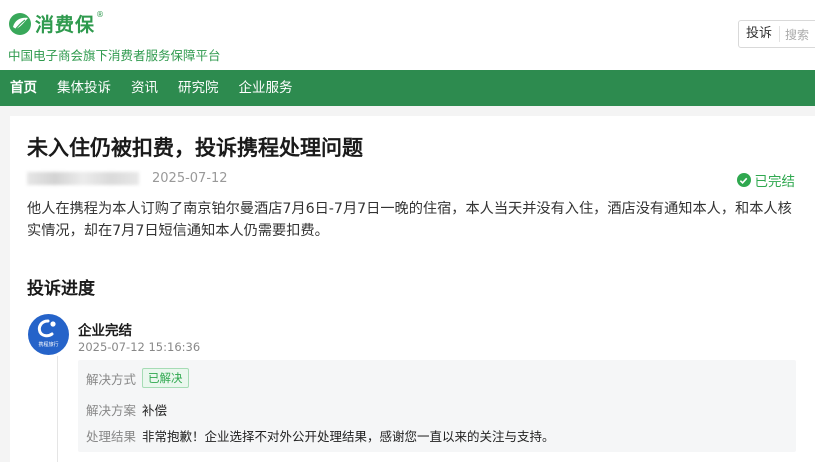  Describe the element at coordinates (57, 409) in the screenshot. I see `timeline-line` at that location.